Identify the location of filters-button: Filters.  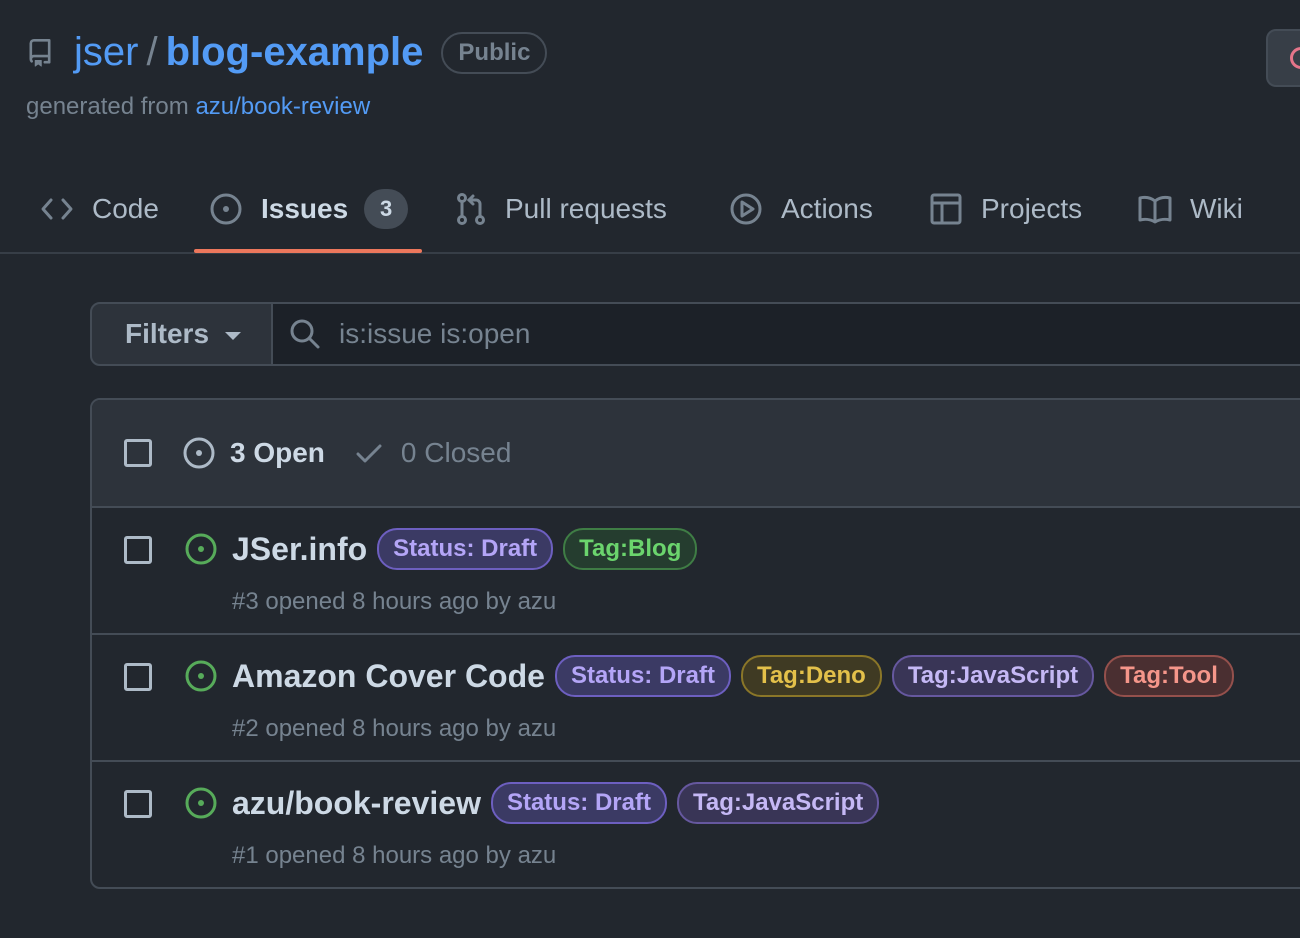
(181, 334).